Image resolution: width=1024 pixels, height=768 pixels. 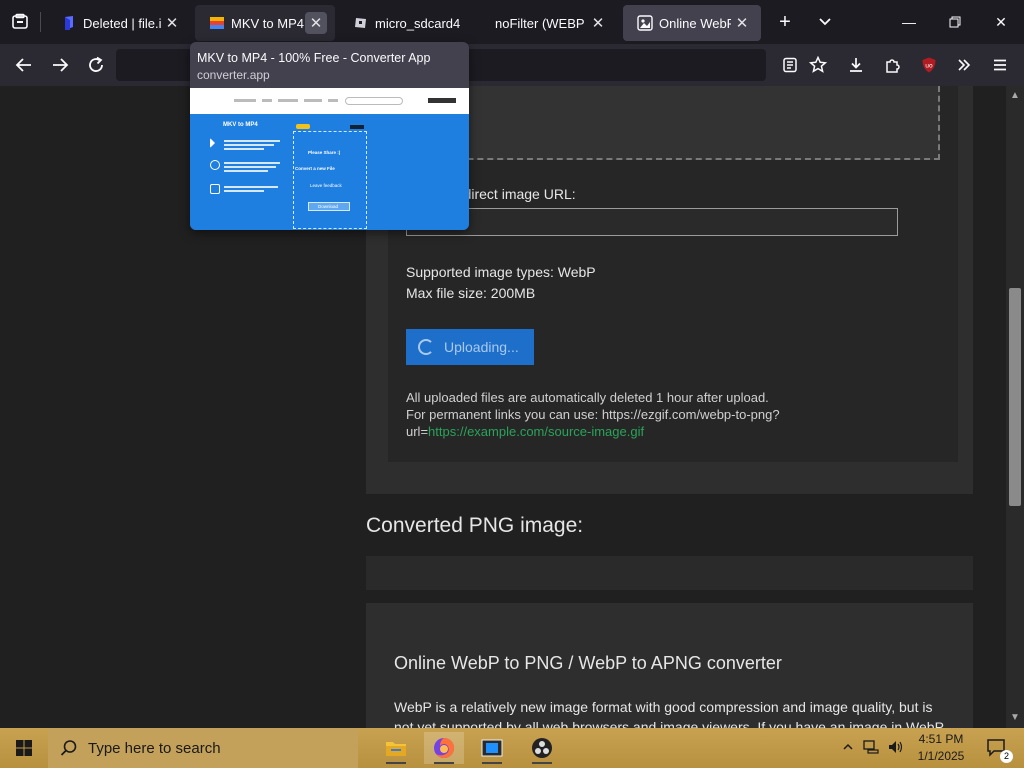 I want to click on close-icon: ✕, so click(x=1001, y=21).